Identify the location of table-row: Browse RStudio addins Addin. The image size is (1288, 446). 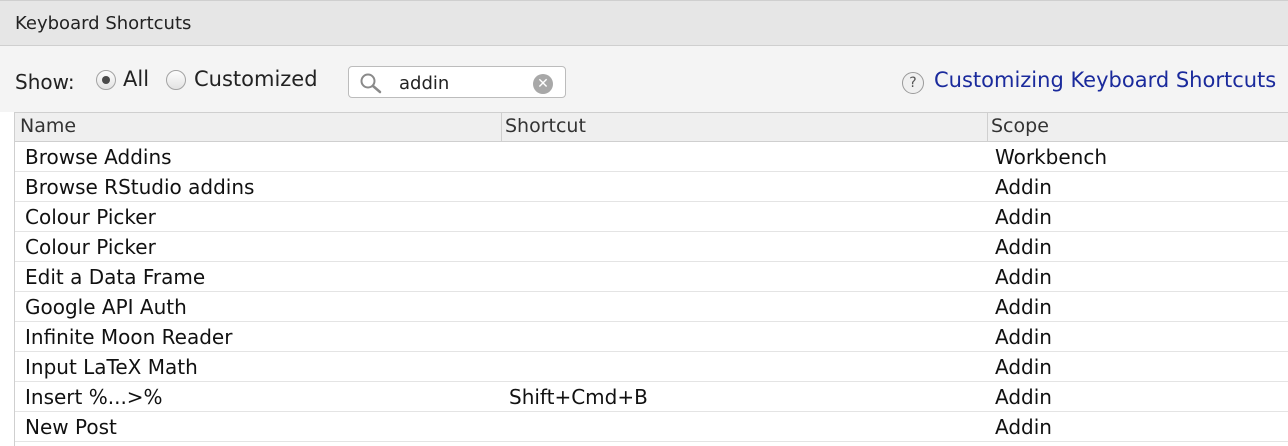
(651, 187).